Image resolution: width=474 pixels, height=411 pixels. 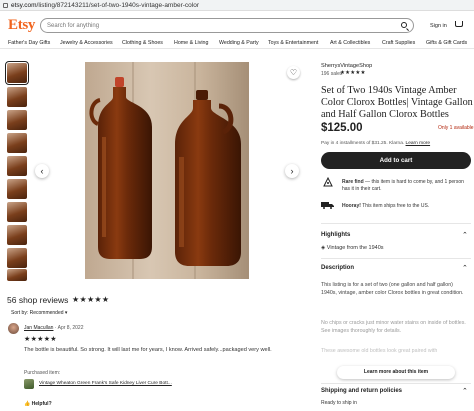 I want to click on shop-rating-stars: ★★★★★, so click(x=353, y=73).